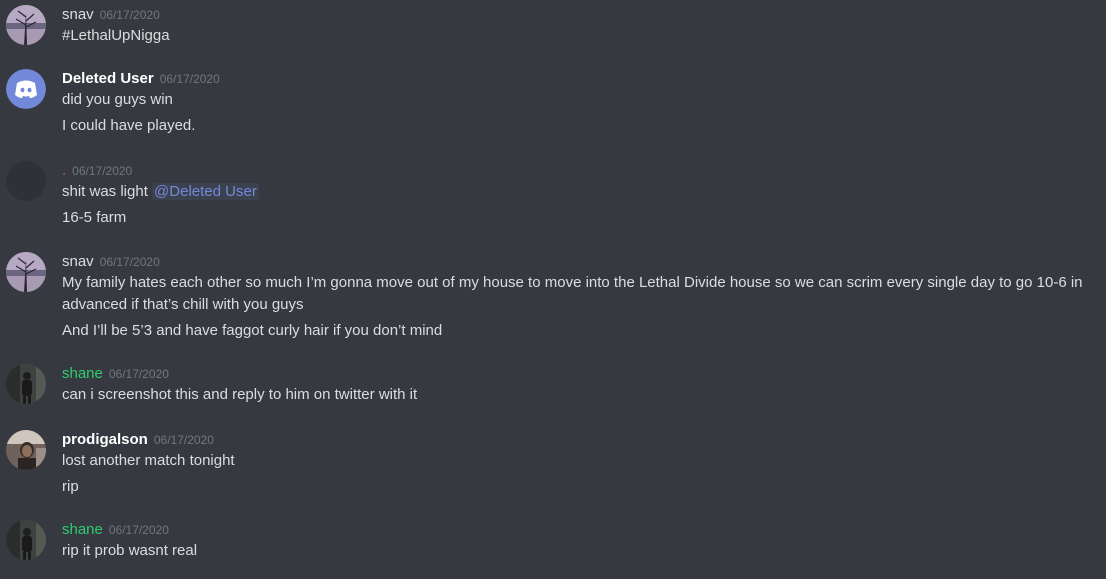  I want to click on message-text-part: shit was light, so click(107, 191).